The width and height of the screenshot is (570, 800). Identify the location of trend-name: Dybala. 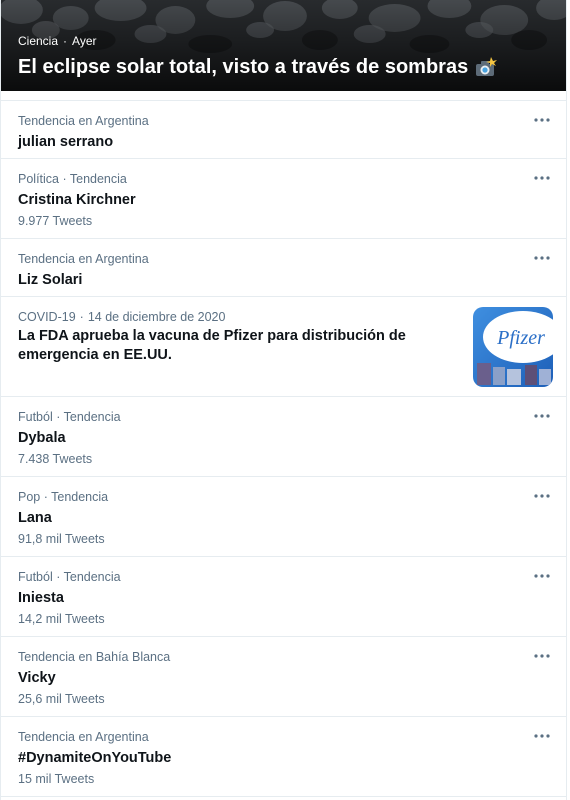
(42, 438).